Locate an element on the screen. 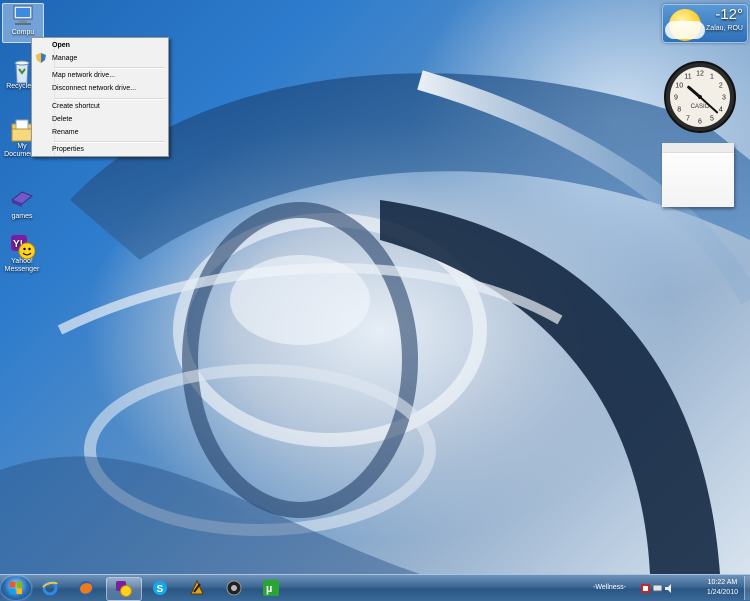 Image resolution: width=750 pixels, height=601 pixels. taskbar-winamp is located at coordinates (197, 588).